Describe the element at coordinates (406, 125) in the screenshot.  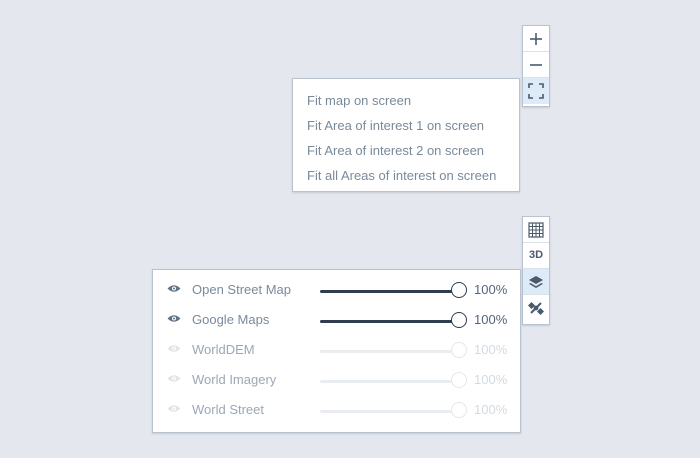
I see `menu-item-fit-aoi-1: Fit Area of interest 1 on screen` at that location.